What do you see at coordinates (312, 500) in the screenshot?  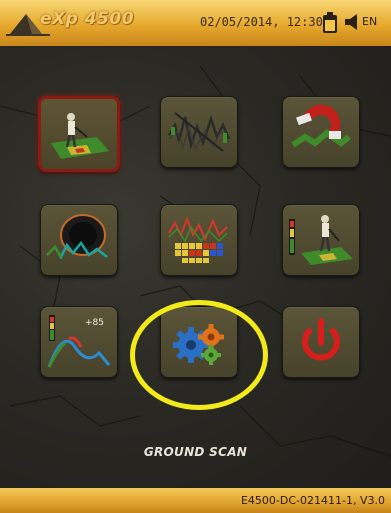 I see `firmware-version: E4500-DC-021411-1, V3.0` at bounding box center [312, 500].